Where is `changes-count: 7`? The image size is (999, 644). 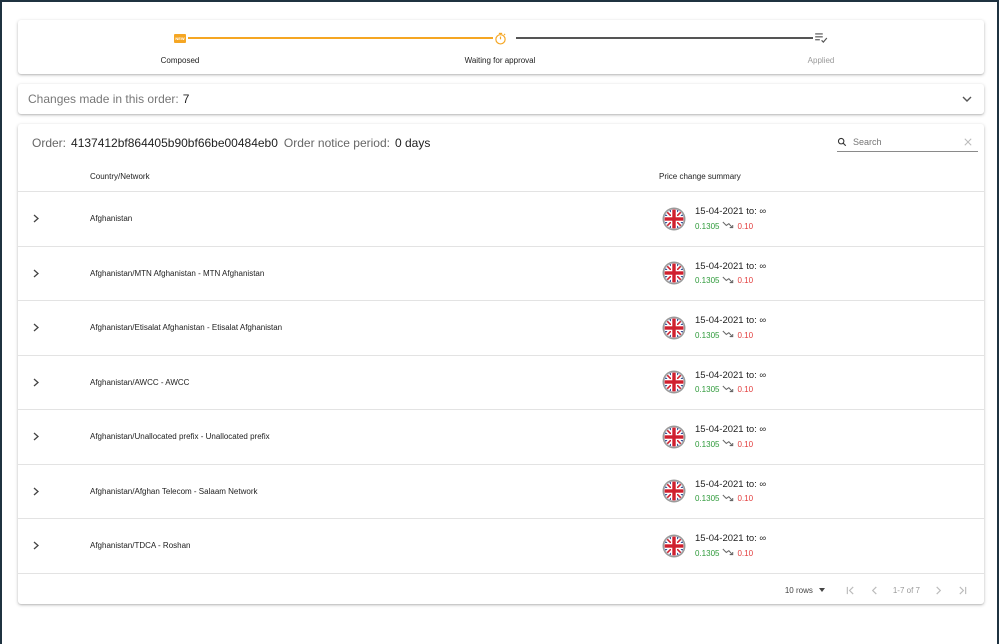
changes-count: 7 is located at coordinates (186, 99).